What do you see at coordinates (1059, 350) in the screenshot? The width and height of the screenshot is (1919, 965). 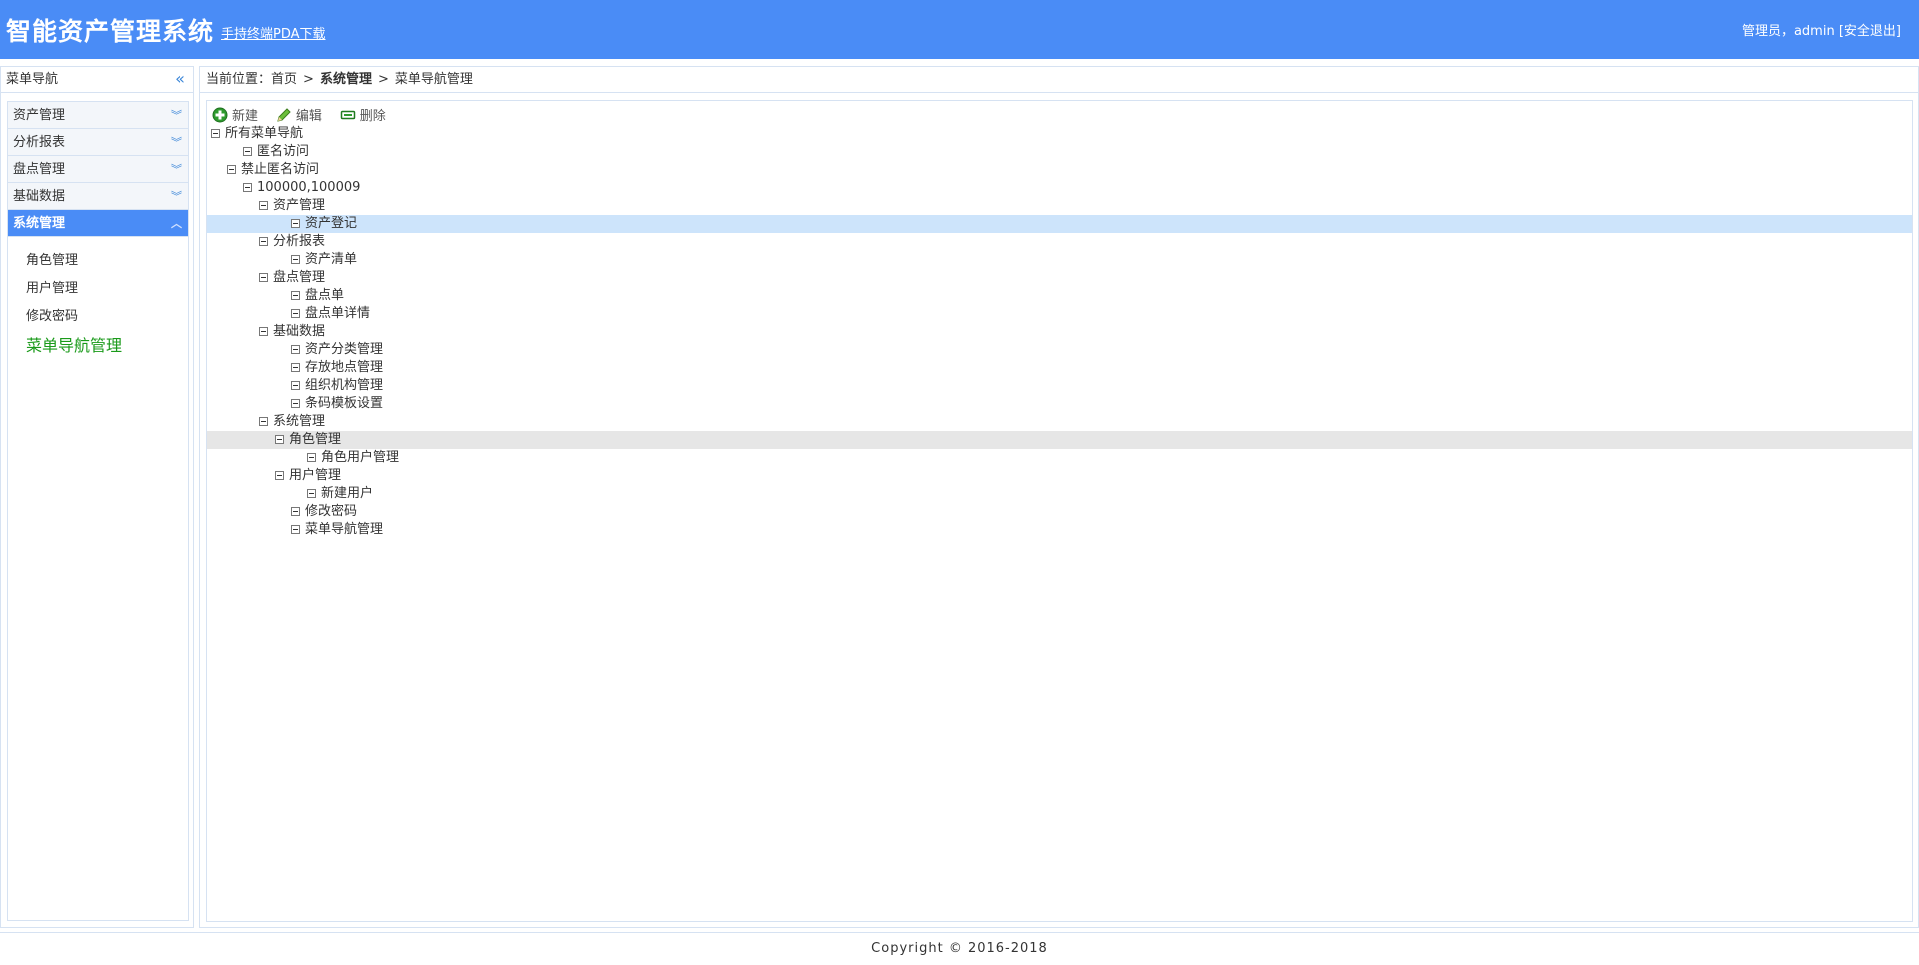 I see `tree-node: 资产分类管理` at bounding box center [1059, 350].